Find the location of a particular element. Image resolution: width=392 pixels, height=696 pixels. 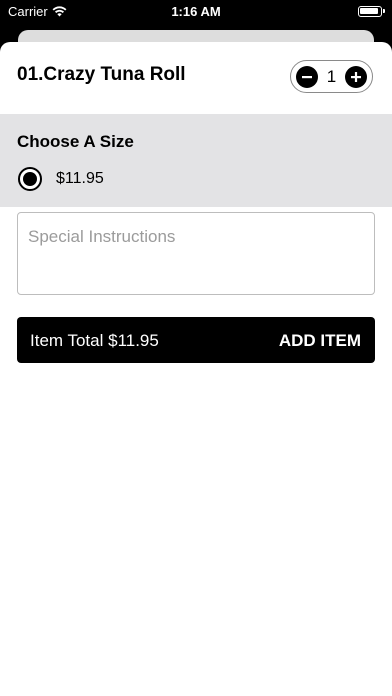

quantity-stepper: 1 is located at coordinates (331, 76).